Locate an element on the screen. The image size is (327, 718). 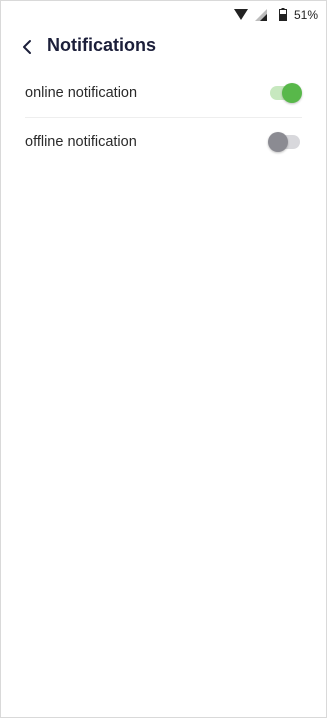
settings-list: online notification offline notification is located at coordinates (163, 117).